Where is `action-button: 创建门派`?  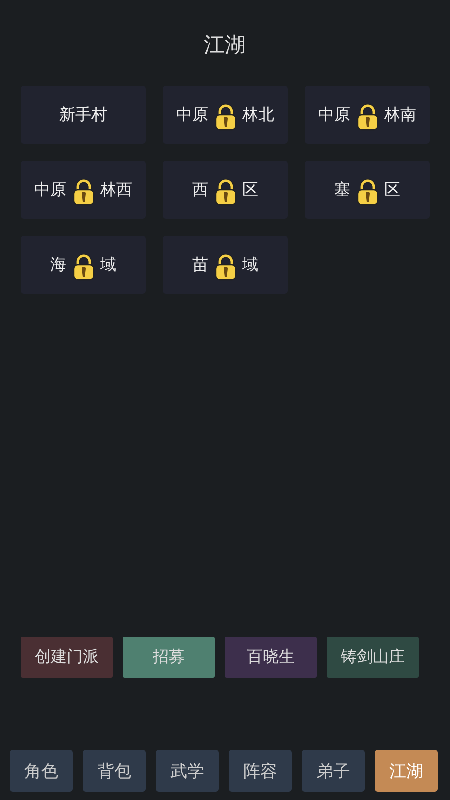
action-button: 创建门派 is located at coordinates (67, 657).